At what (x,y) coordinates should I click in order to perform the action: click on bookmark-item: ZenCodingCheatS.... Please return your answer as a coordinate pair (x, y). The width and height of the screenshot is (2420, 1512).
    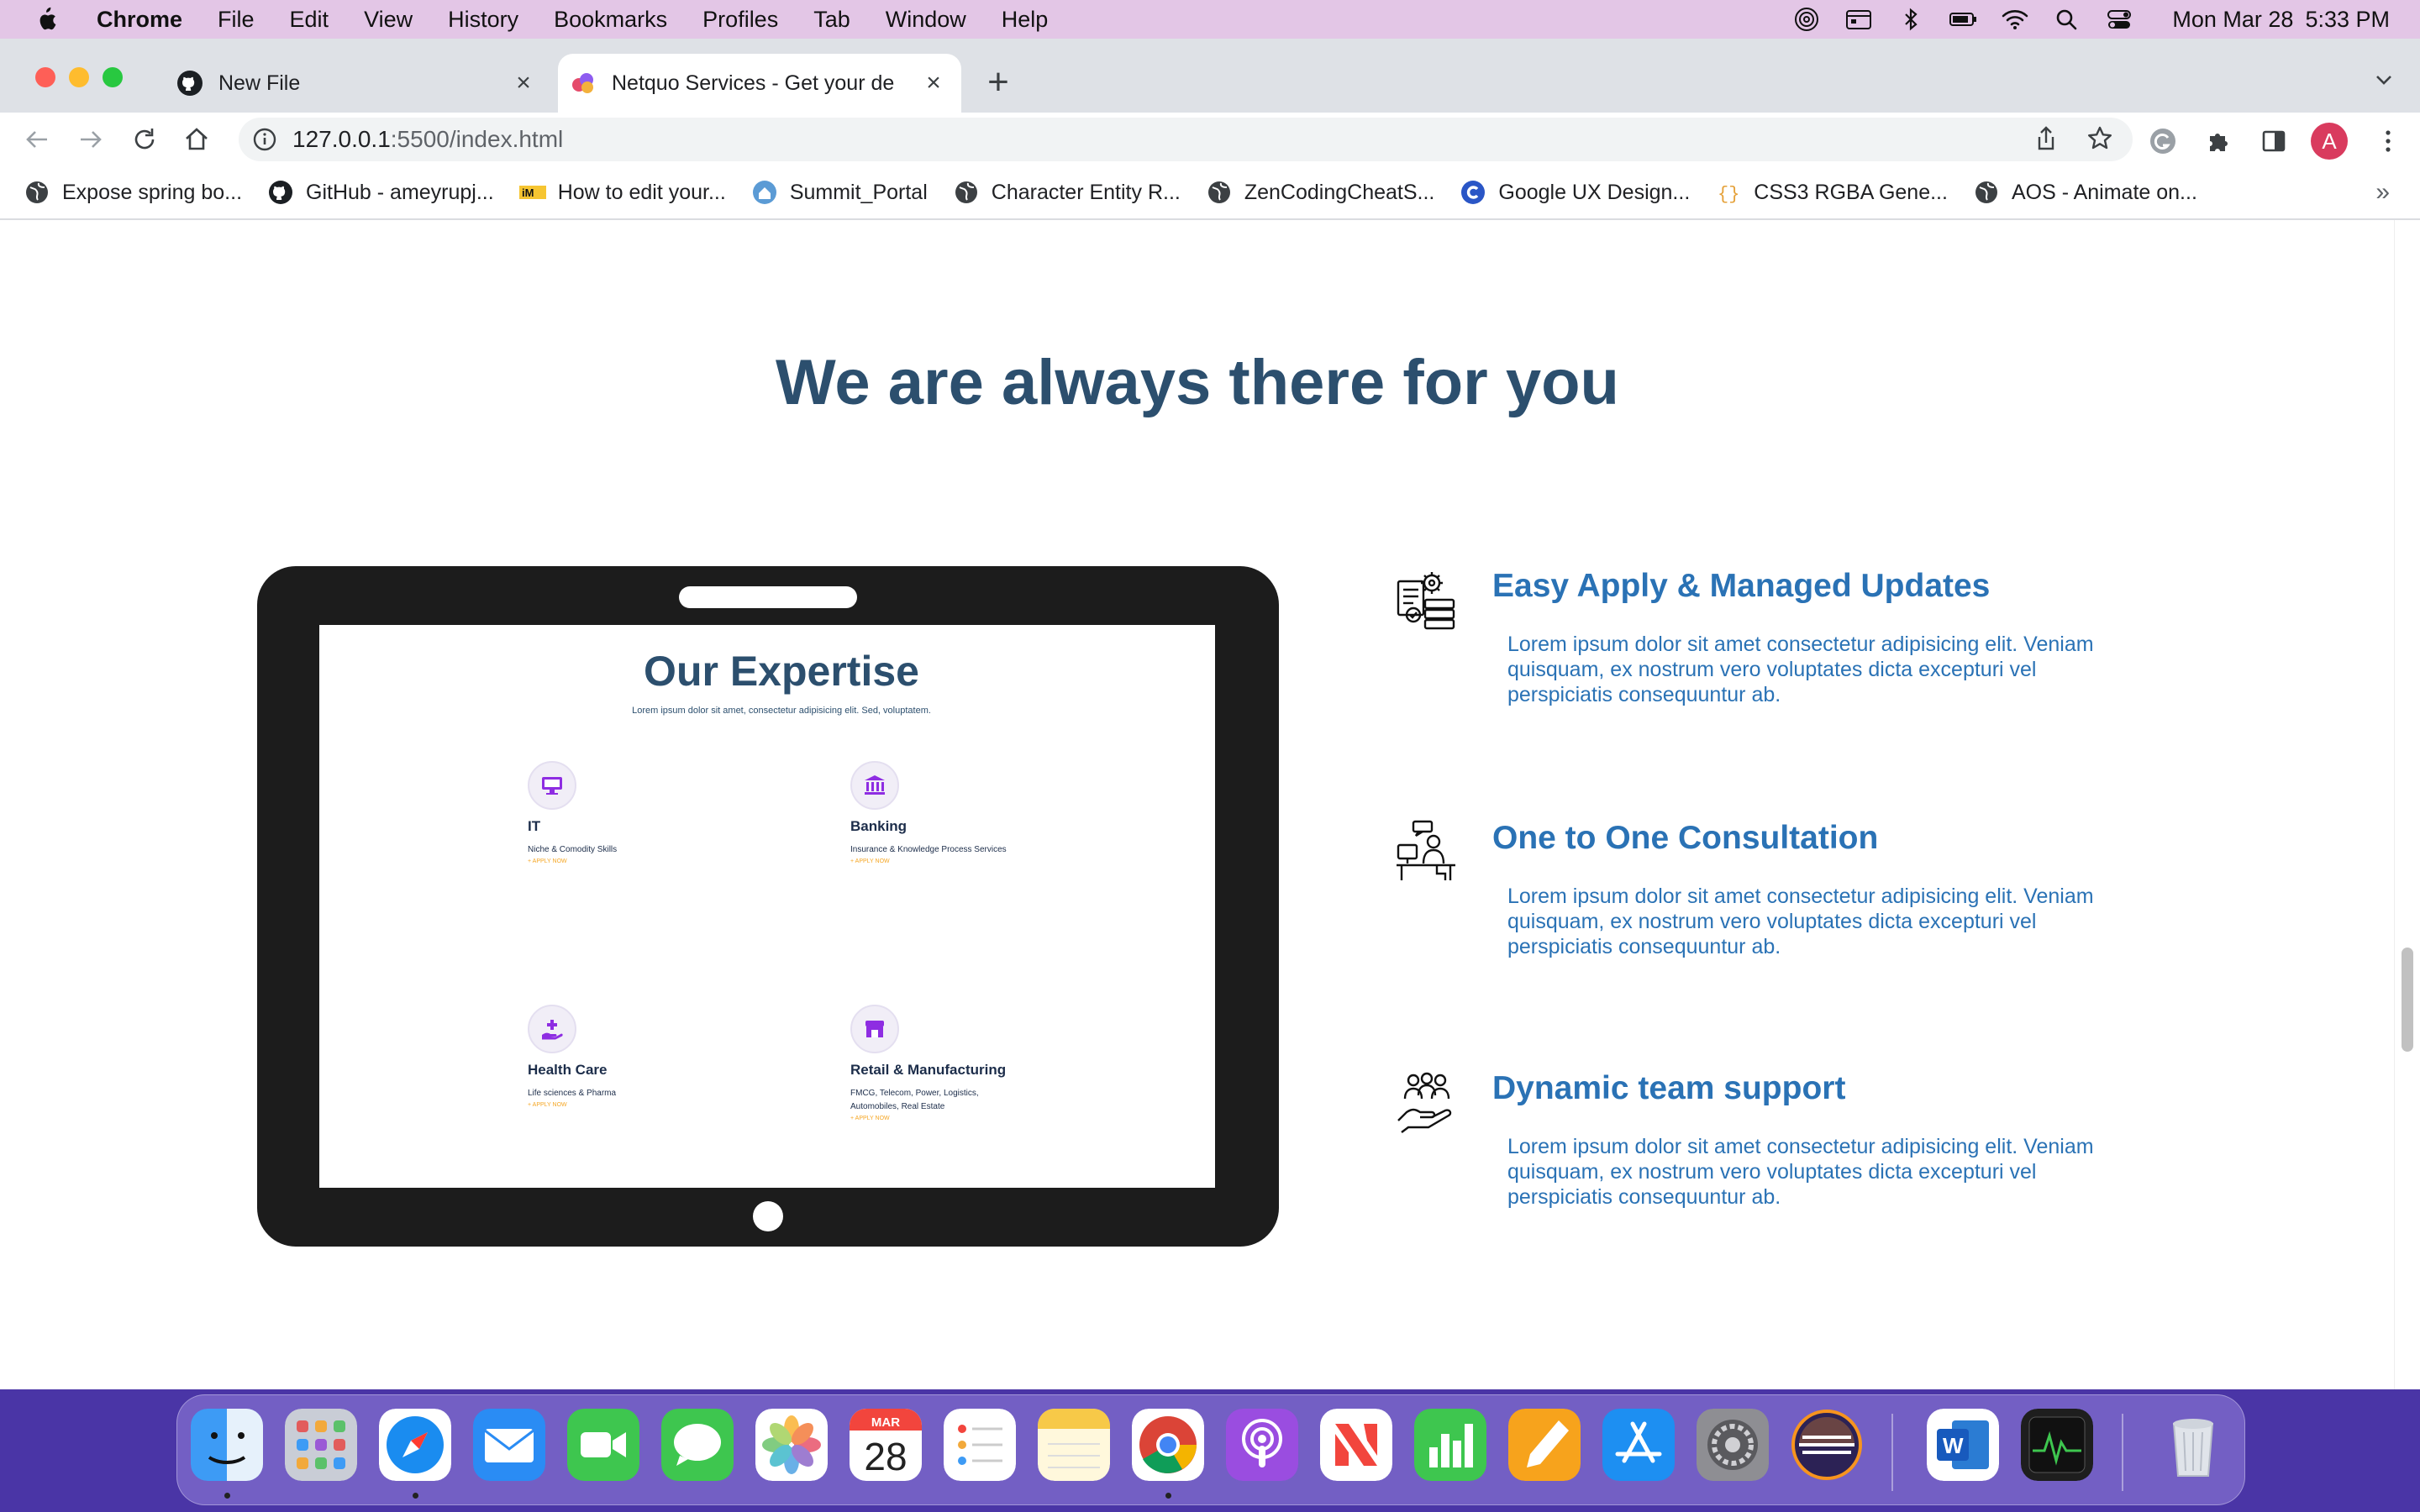
    Looking at the image, I should click on (1320, 192).